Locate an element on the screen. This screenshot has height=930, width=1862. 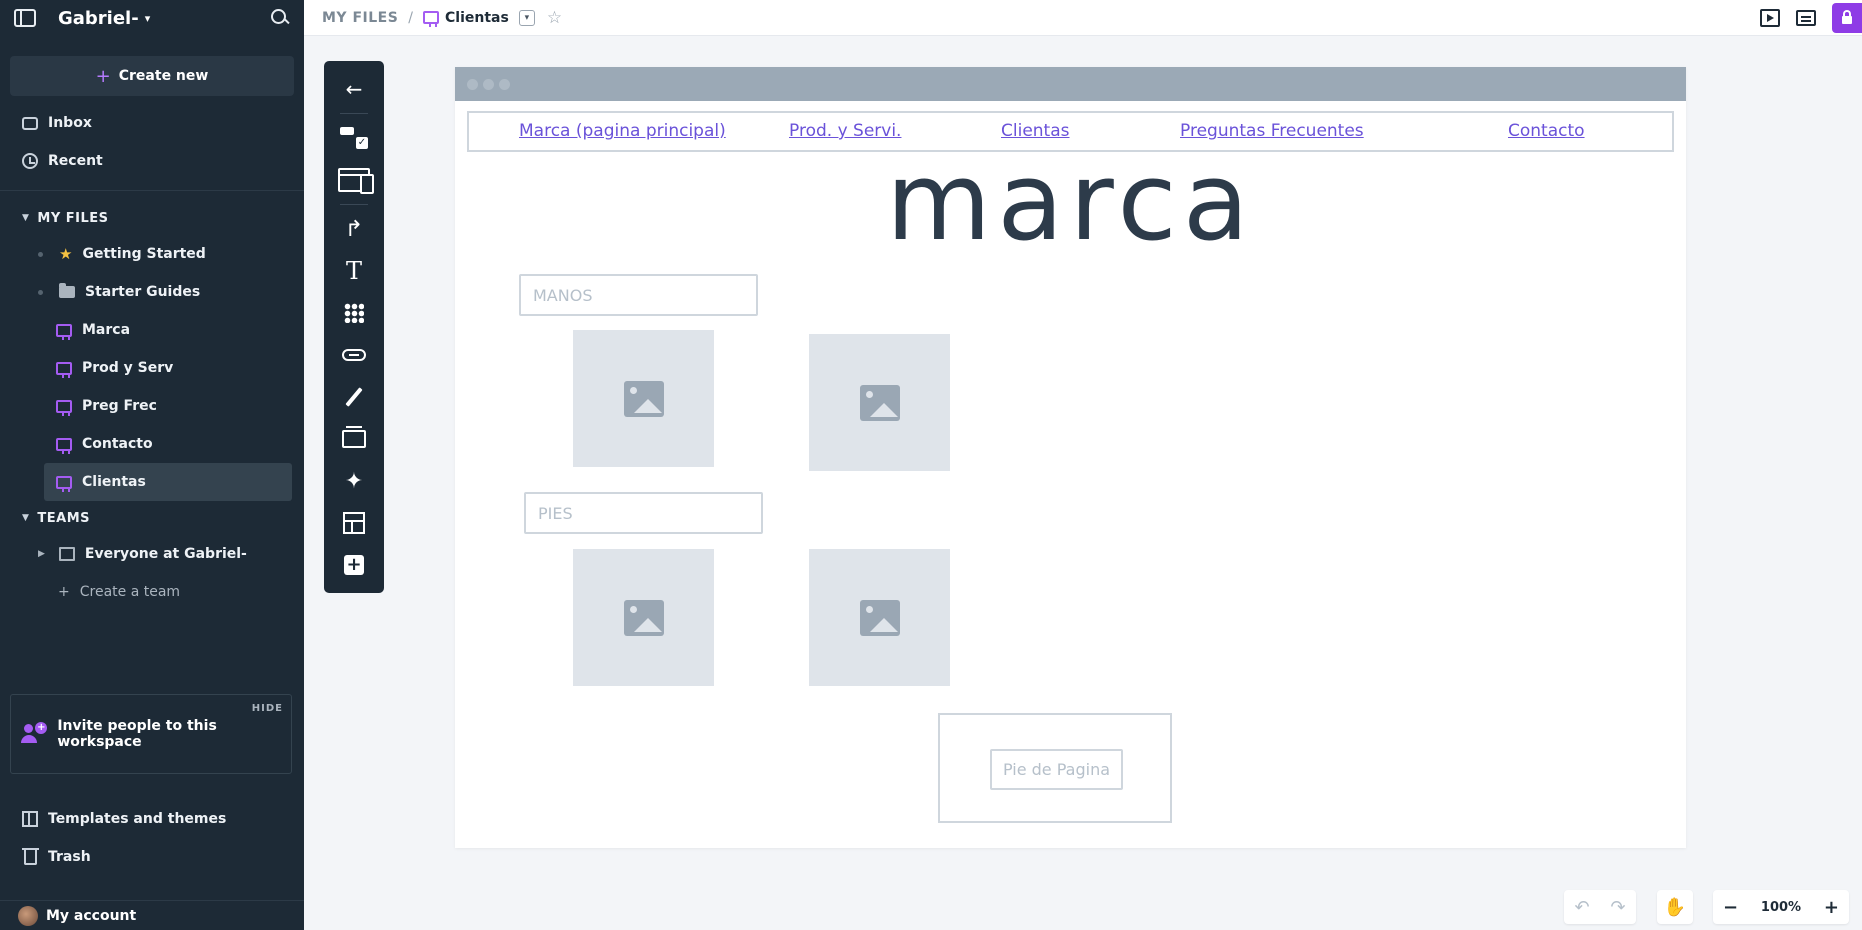
sidebar-item-label: Recent is located at coordinates (75, 161).